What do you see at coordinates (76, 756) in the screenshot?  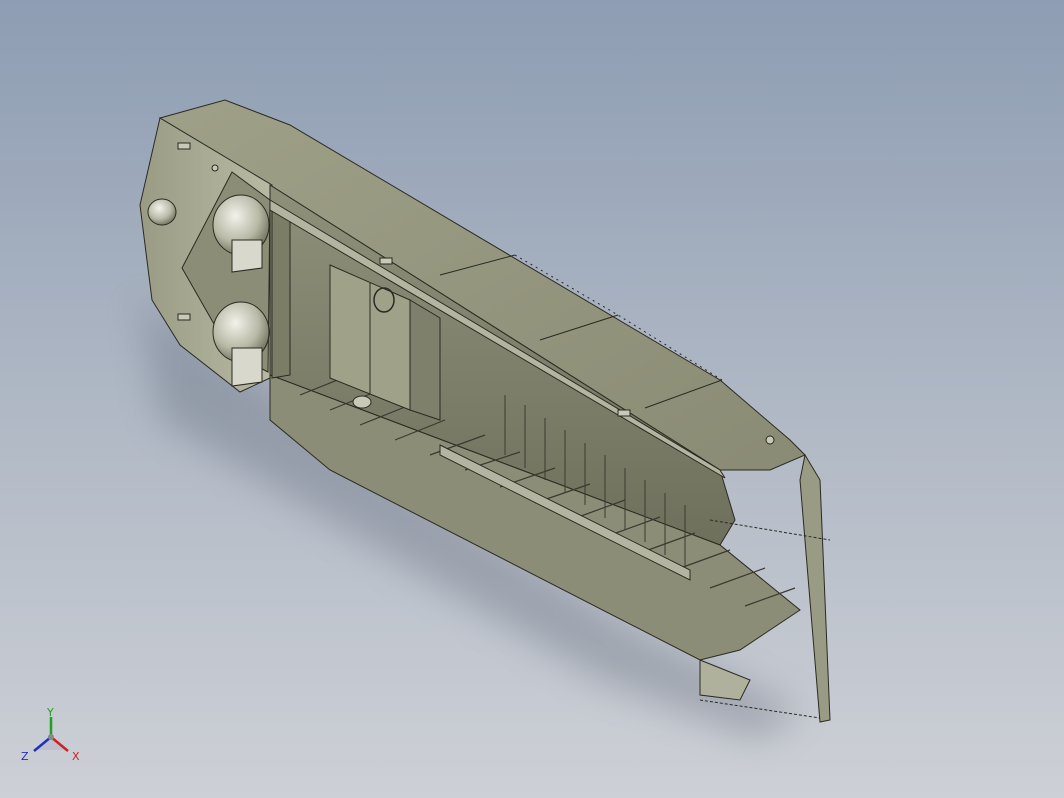 I see `x-axis-label: X` at bounding box center [76, 756].